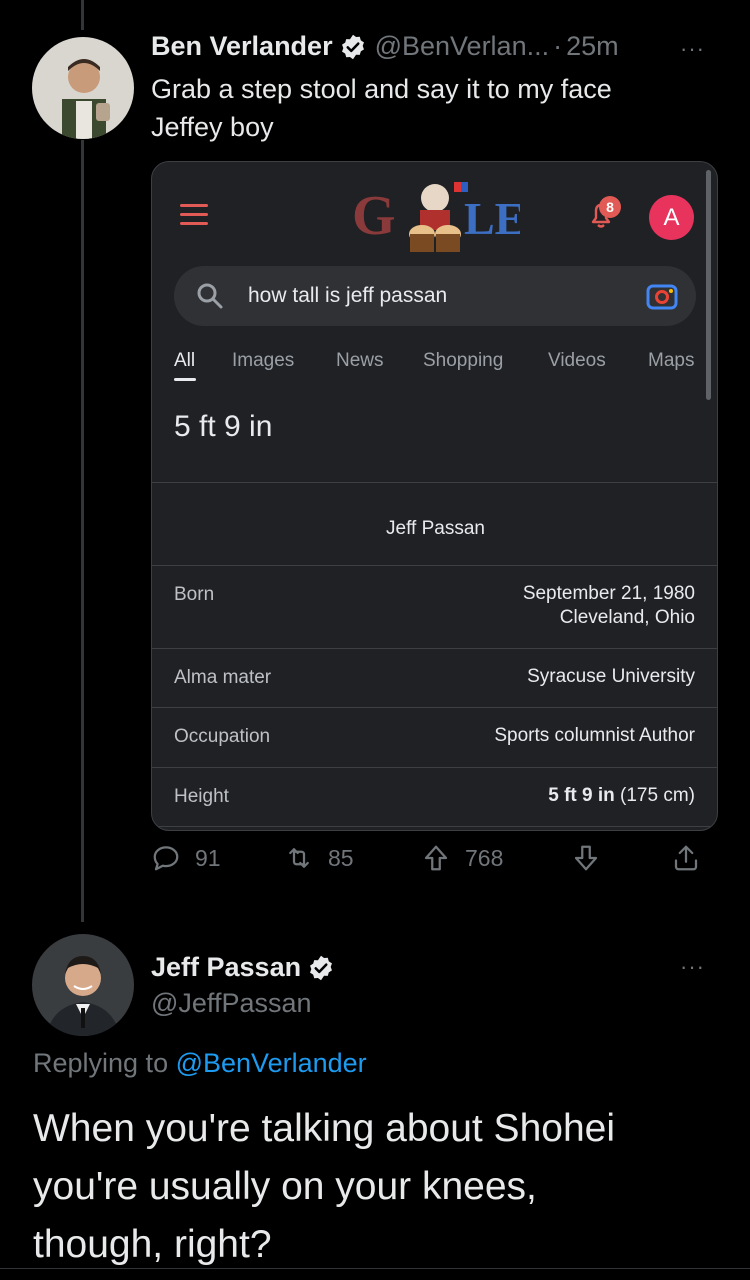  What do you see at coordinates (285, 1186) in the screenshot?
I see `tweet-text-line: you're usually on your knees,` at bounding box center [285, 1186].